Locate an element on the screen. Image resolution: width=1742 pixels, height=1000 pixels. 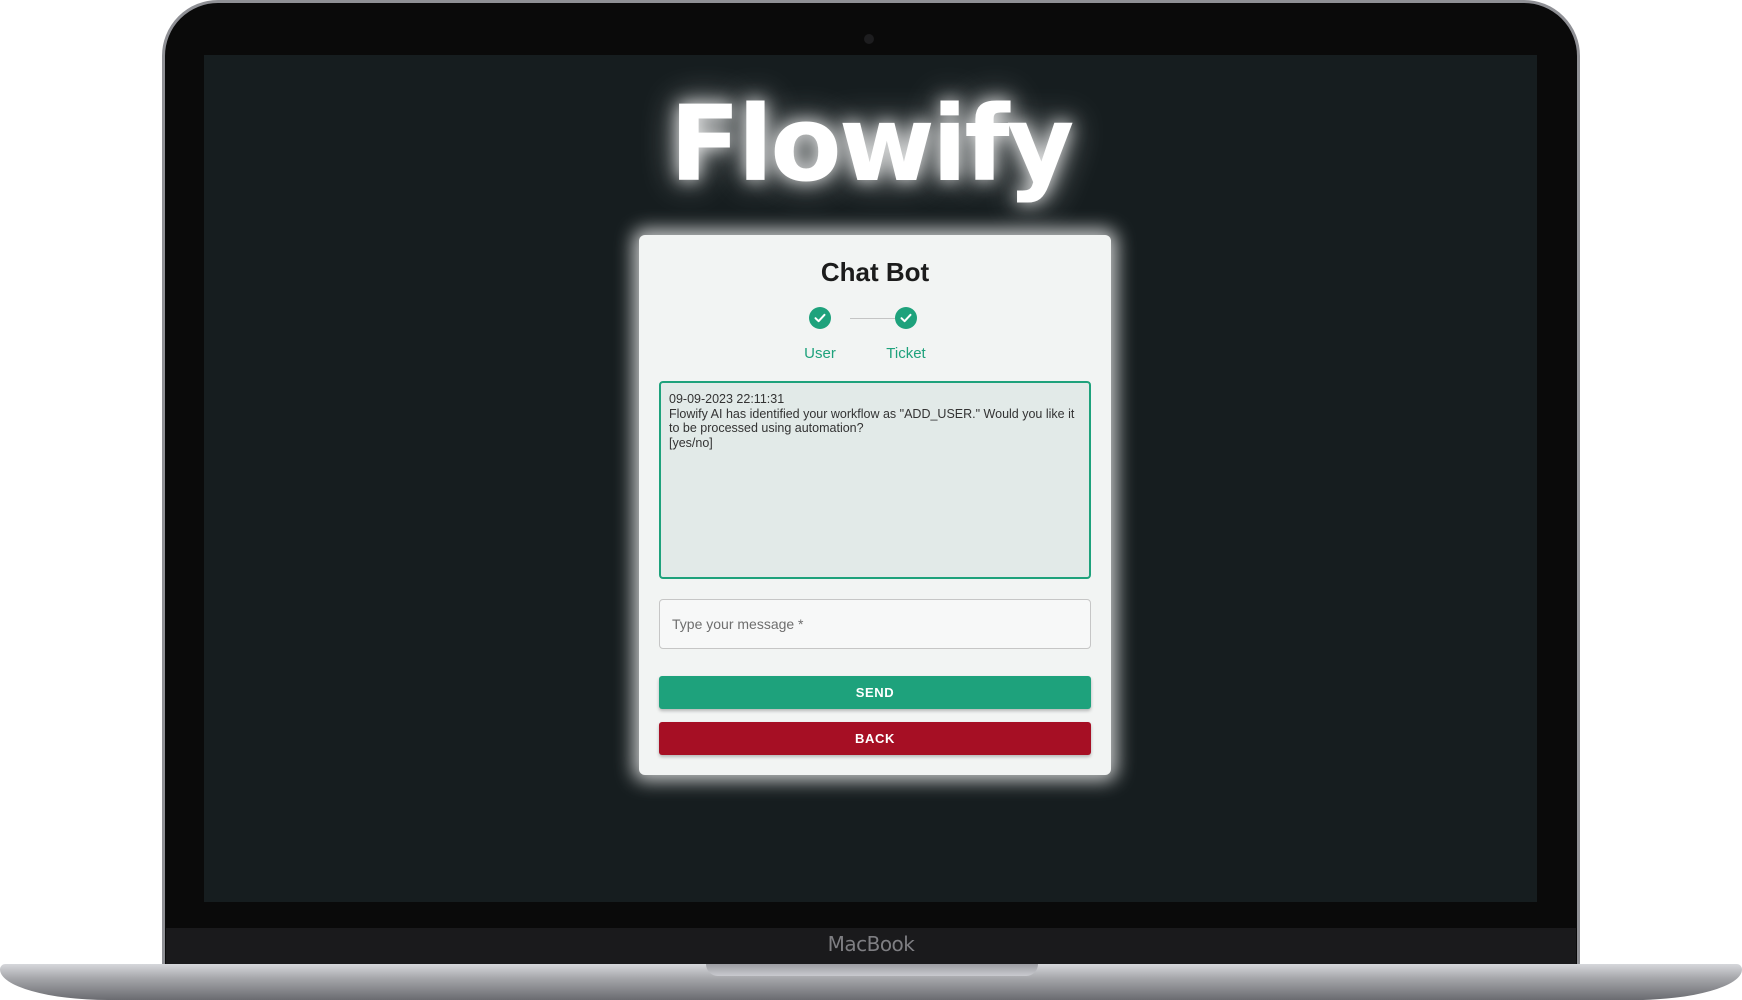
page-title: Chat Bot is located at coordinates (875, 272).